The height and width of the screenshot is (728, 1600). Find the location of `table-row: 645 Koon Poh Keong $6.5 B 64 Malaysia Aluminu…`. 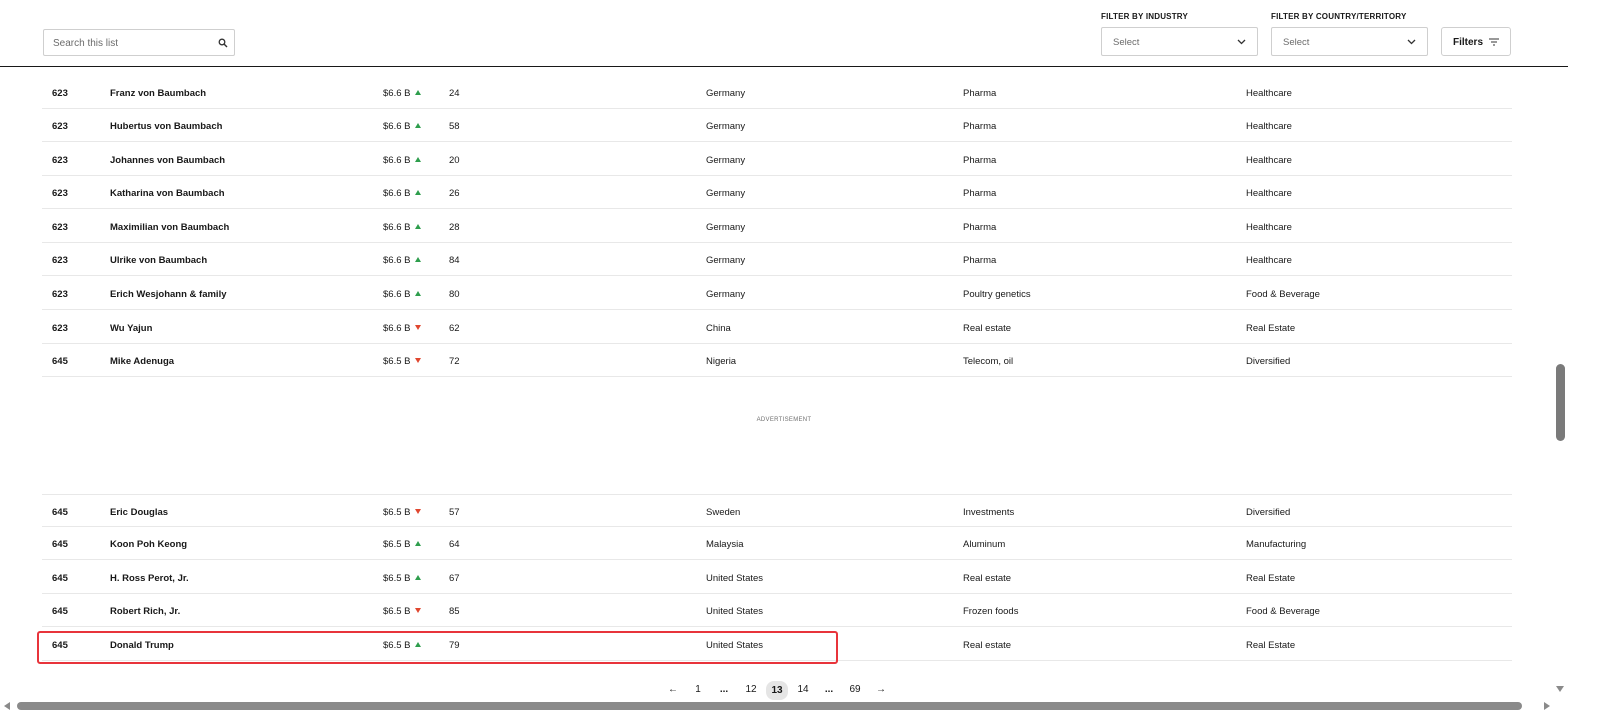

table-row: 645 Koon Poh Keong $6.5 B 64 Malaysia Aluminu… is located at coordinates (777, 543).